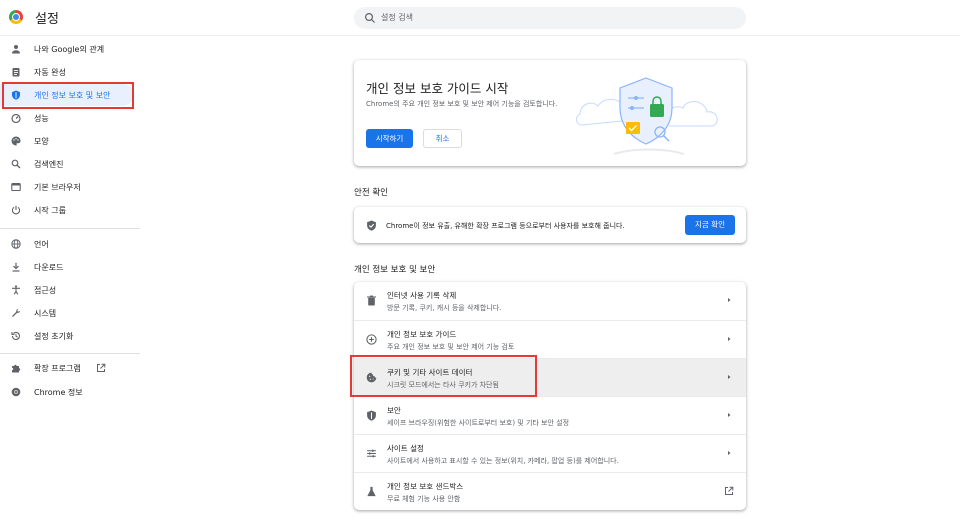  Describe the element at coordinates (478, 423) in the screenshot. I see `list-item-subtitle: 세이프 브라우징(위험한 사이트로부터 보호) 및 기타 보안 설정` at that location.